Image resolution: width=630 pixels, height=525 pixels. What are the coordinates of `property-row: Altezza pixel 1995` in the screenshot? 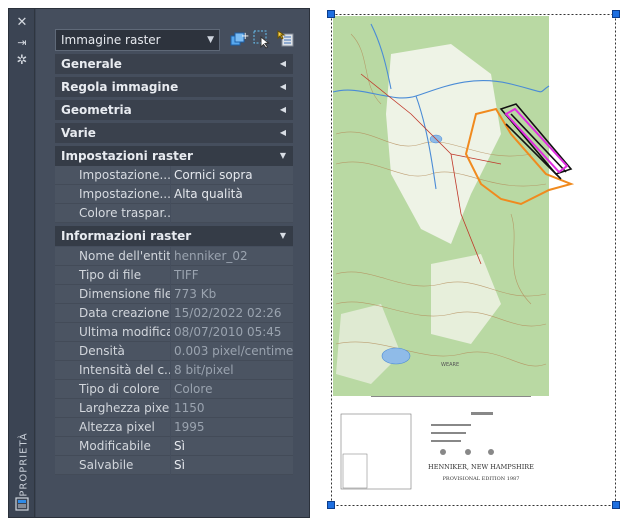 It's located at (174, 427).